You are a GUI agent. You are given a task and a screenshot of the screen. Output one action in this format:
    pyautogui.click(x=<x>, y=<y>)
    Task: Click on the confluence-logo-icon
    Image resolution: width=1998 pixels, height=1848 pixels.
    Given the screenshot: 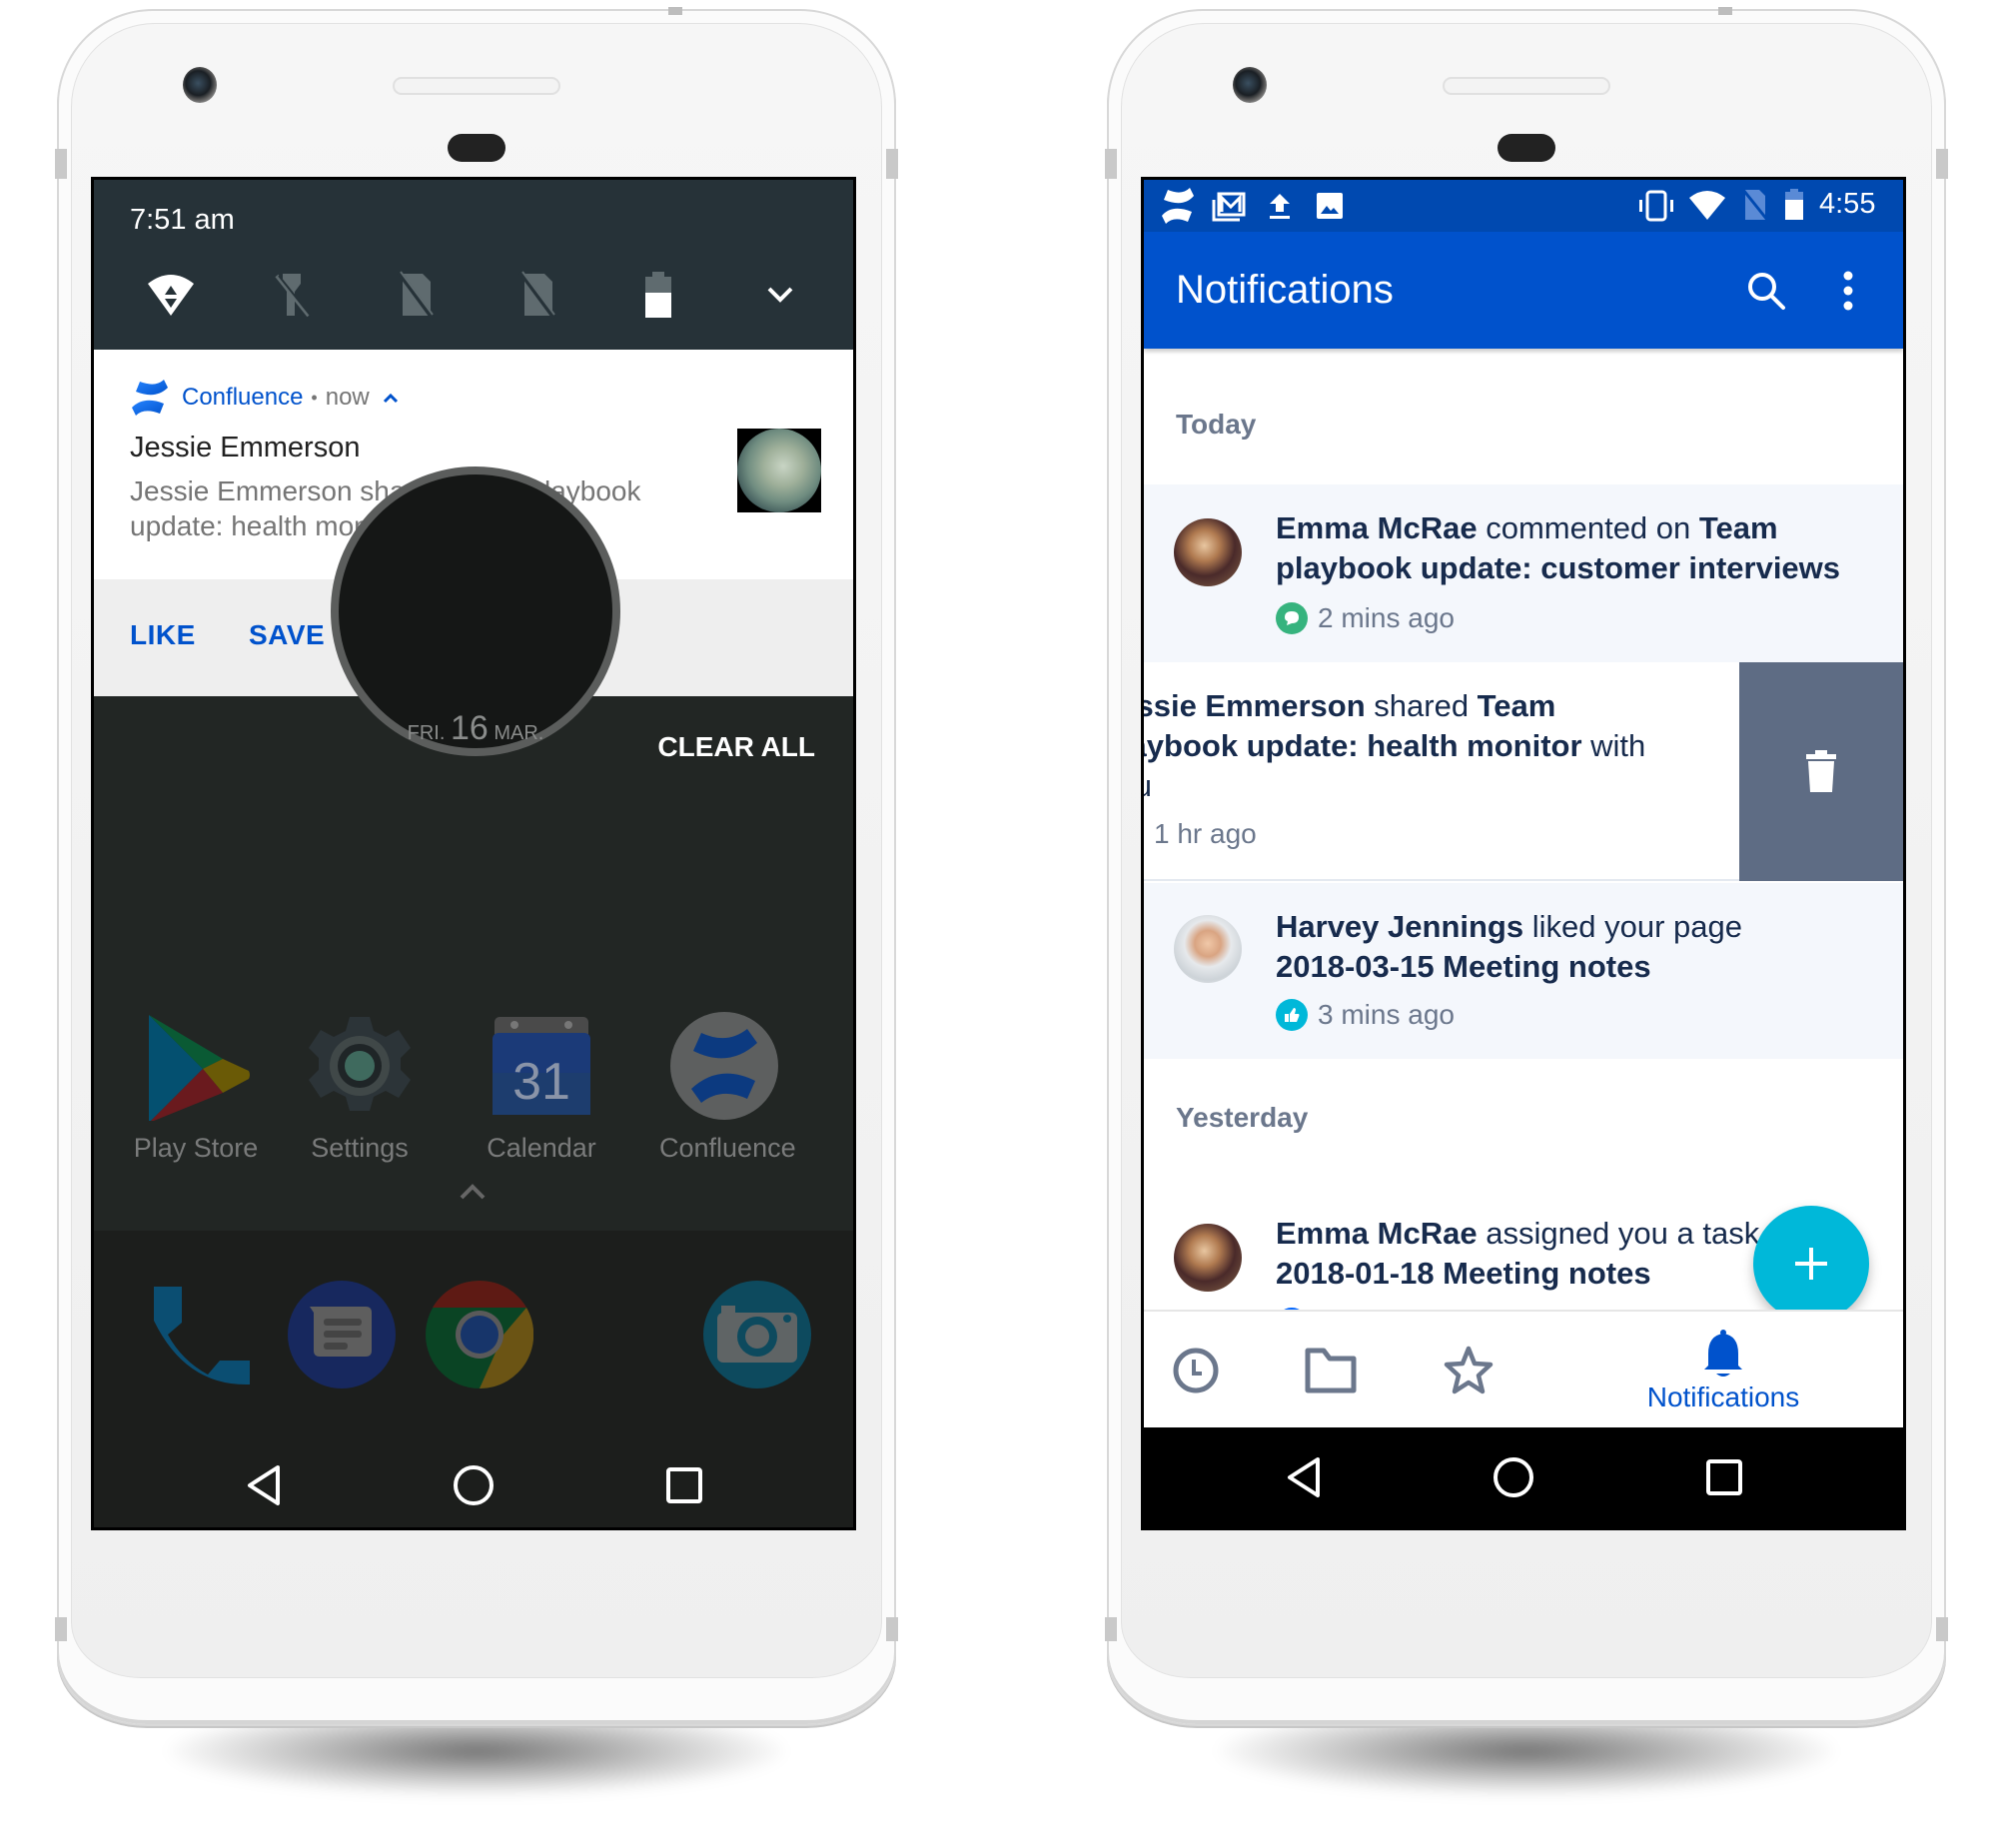 What is the action you would take?
    pyautogui.click(x=150, y=398)
    